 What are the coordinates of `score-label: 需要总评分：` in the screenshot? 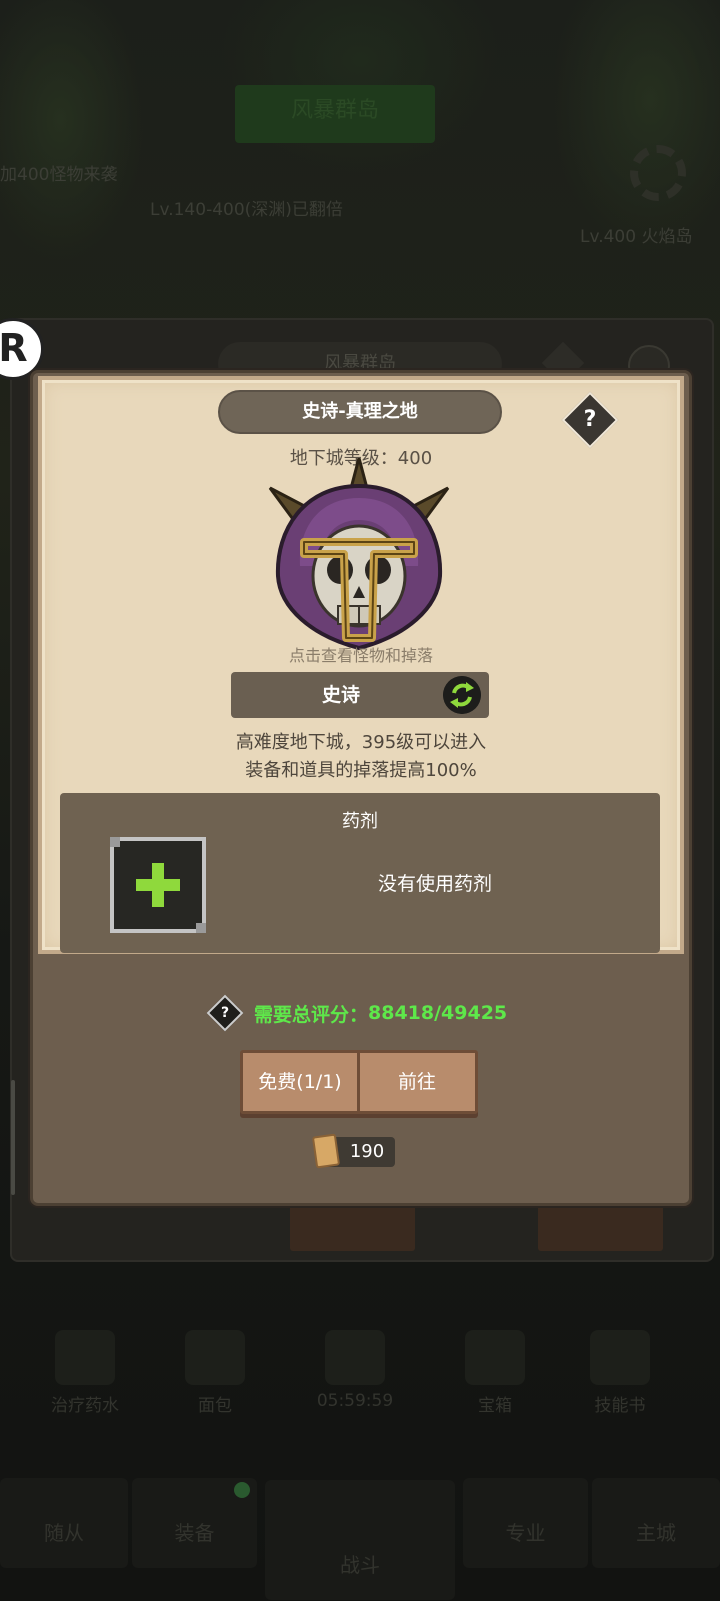 It's located at (311, 1014).